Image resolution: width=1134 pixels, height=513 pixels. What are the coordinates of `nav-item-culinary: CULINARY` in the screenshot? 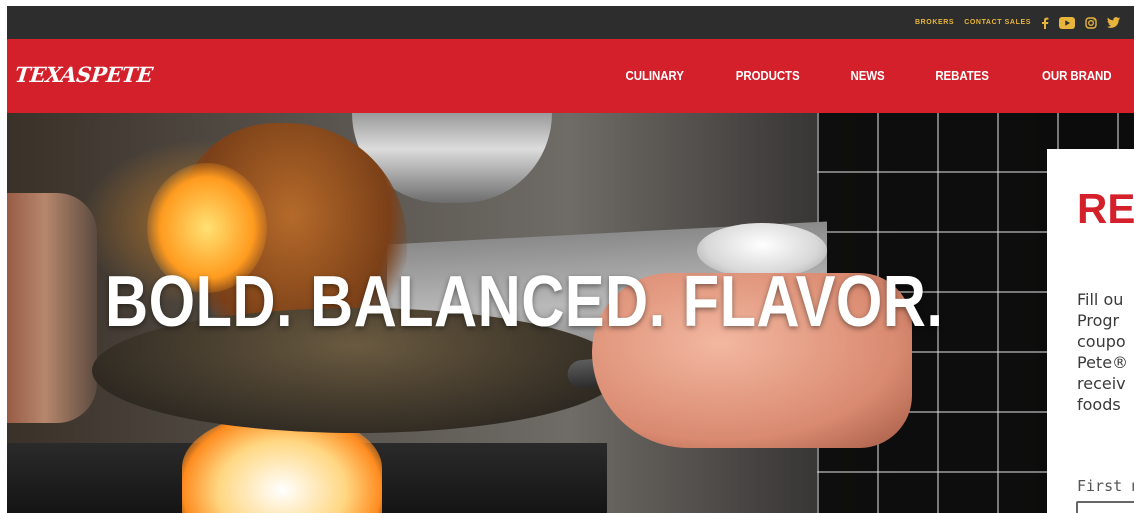 It's located at (654, 76).